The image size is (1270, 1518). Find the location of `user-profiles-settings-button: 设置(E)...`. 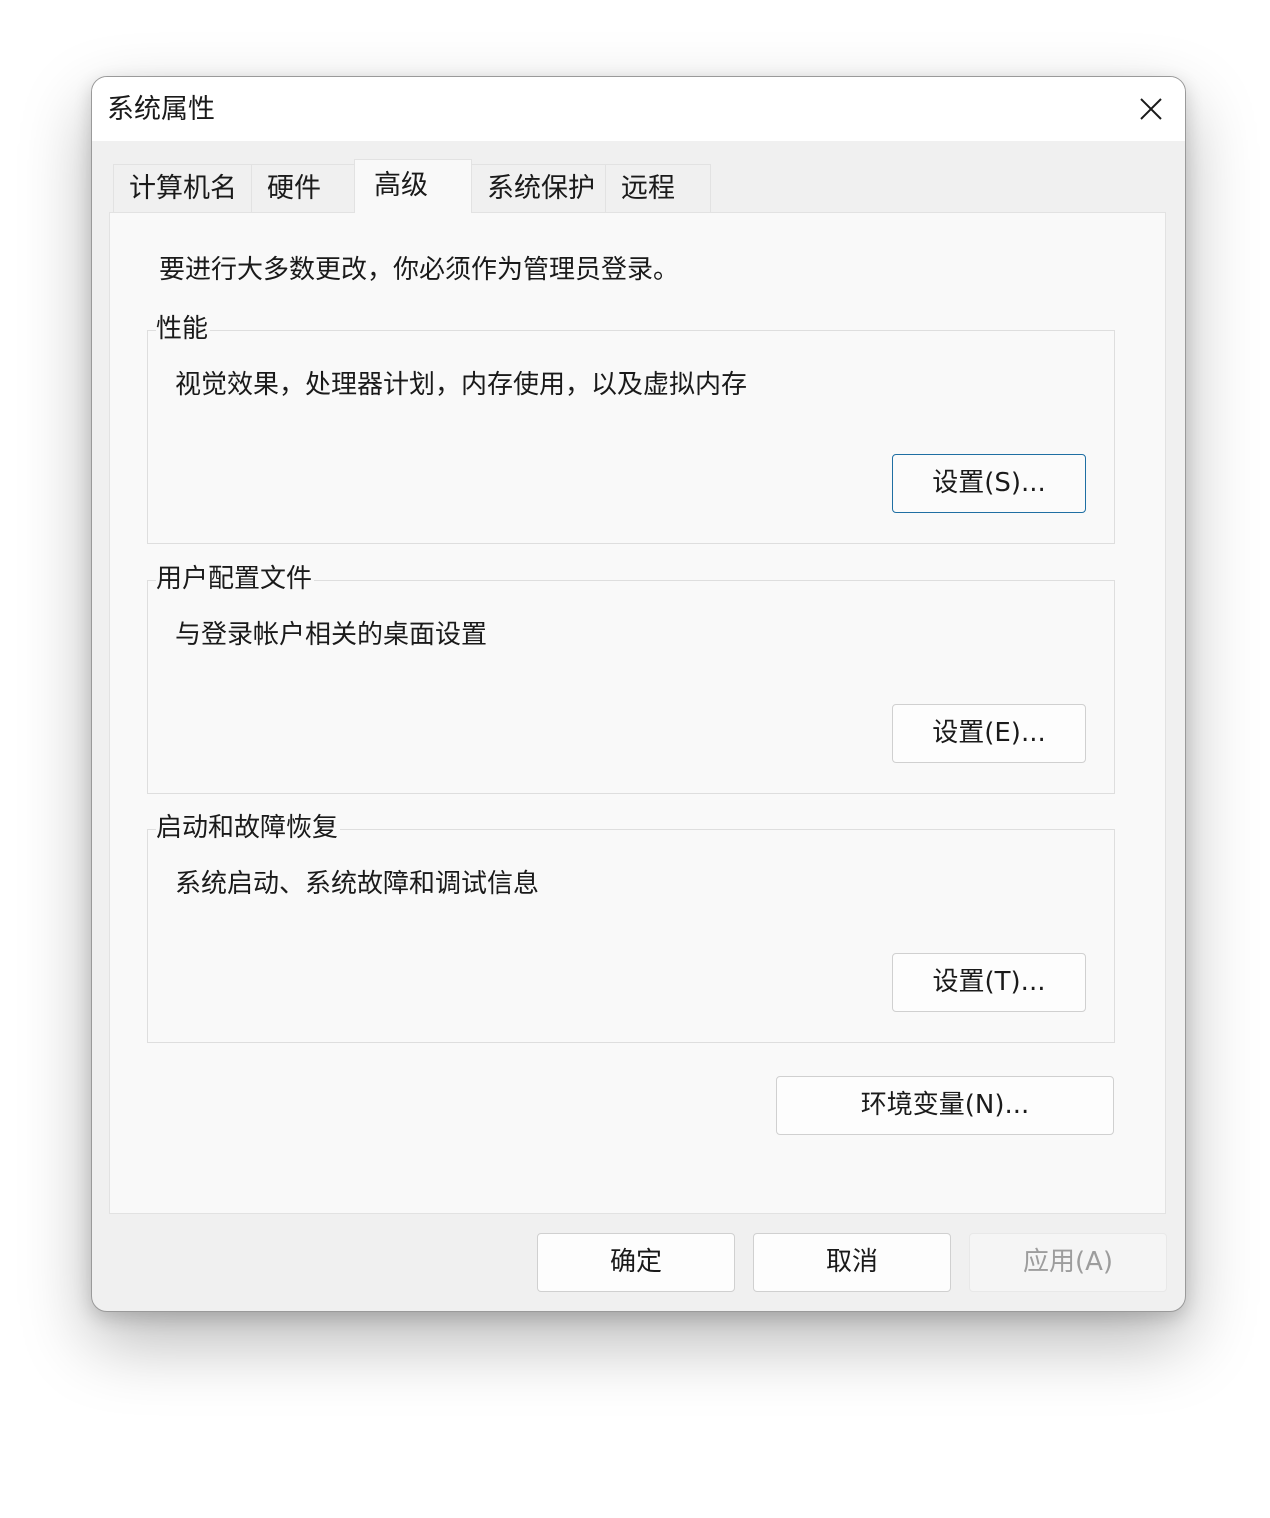

user-profiles-settings-button: 设置(E)... is located at coordinates (989, 733).